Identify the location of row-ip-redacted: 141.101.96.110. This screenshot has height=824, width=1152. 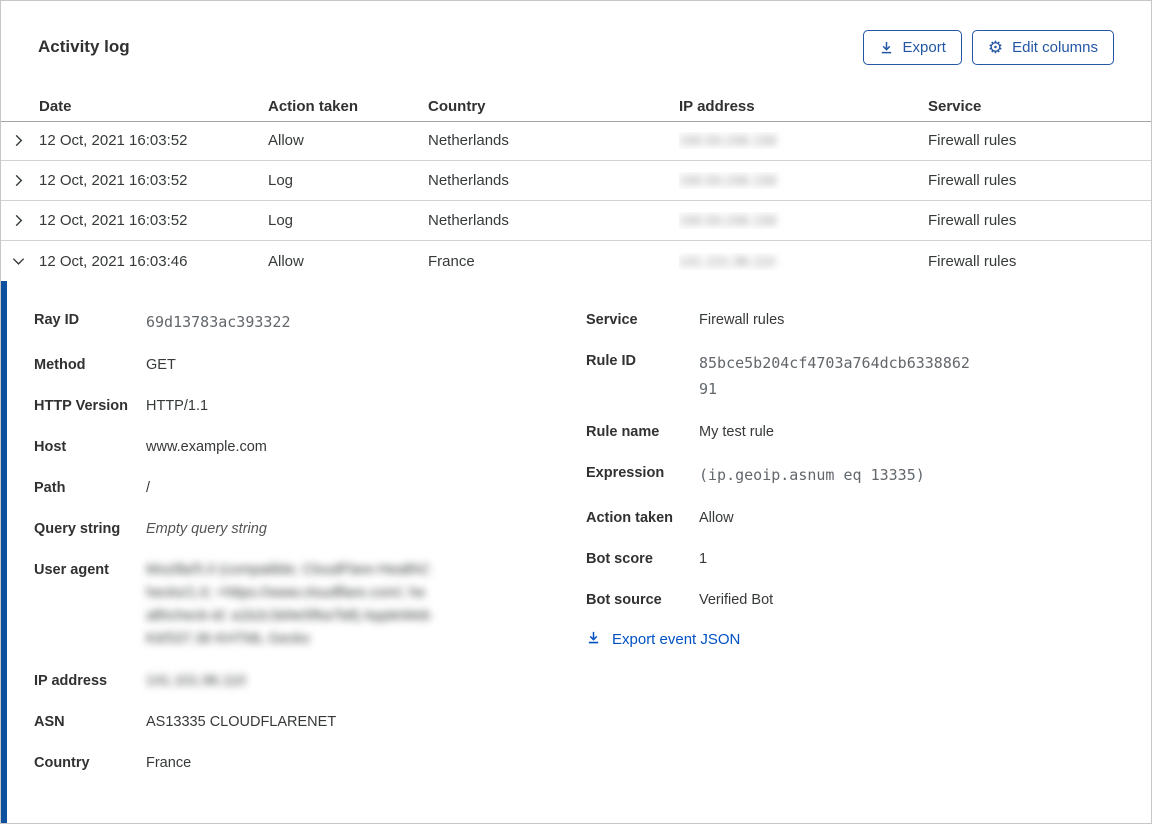
(727, 260).